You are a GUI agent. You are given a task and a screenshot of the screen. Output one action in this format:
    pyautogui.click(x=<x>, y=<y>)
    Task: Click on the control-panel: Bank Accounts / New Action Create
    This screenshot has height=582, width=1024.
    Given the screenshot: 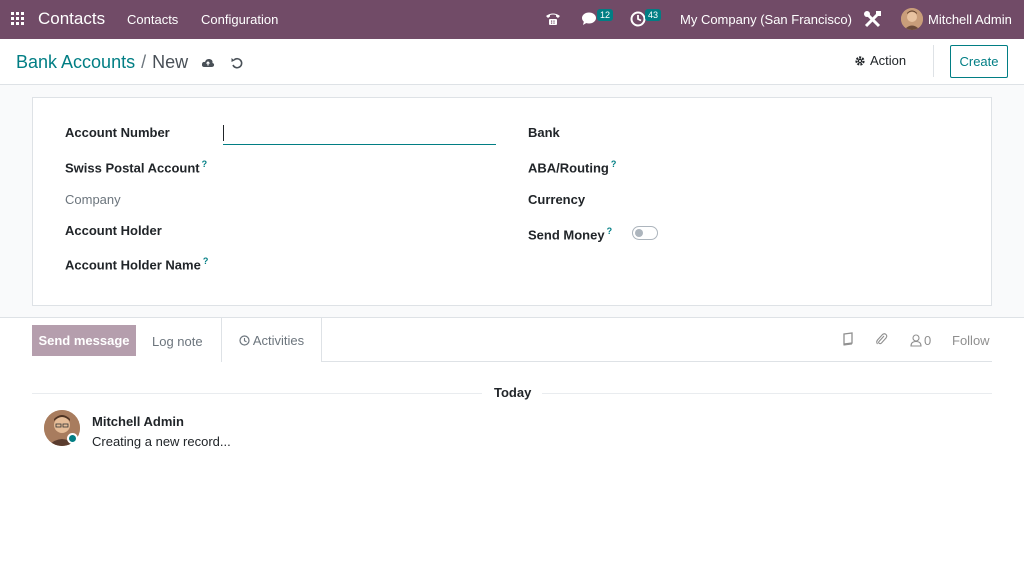 What is the action you would take?
    pyautogui.click(x=512, y=62)
    